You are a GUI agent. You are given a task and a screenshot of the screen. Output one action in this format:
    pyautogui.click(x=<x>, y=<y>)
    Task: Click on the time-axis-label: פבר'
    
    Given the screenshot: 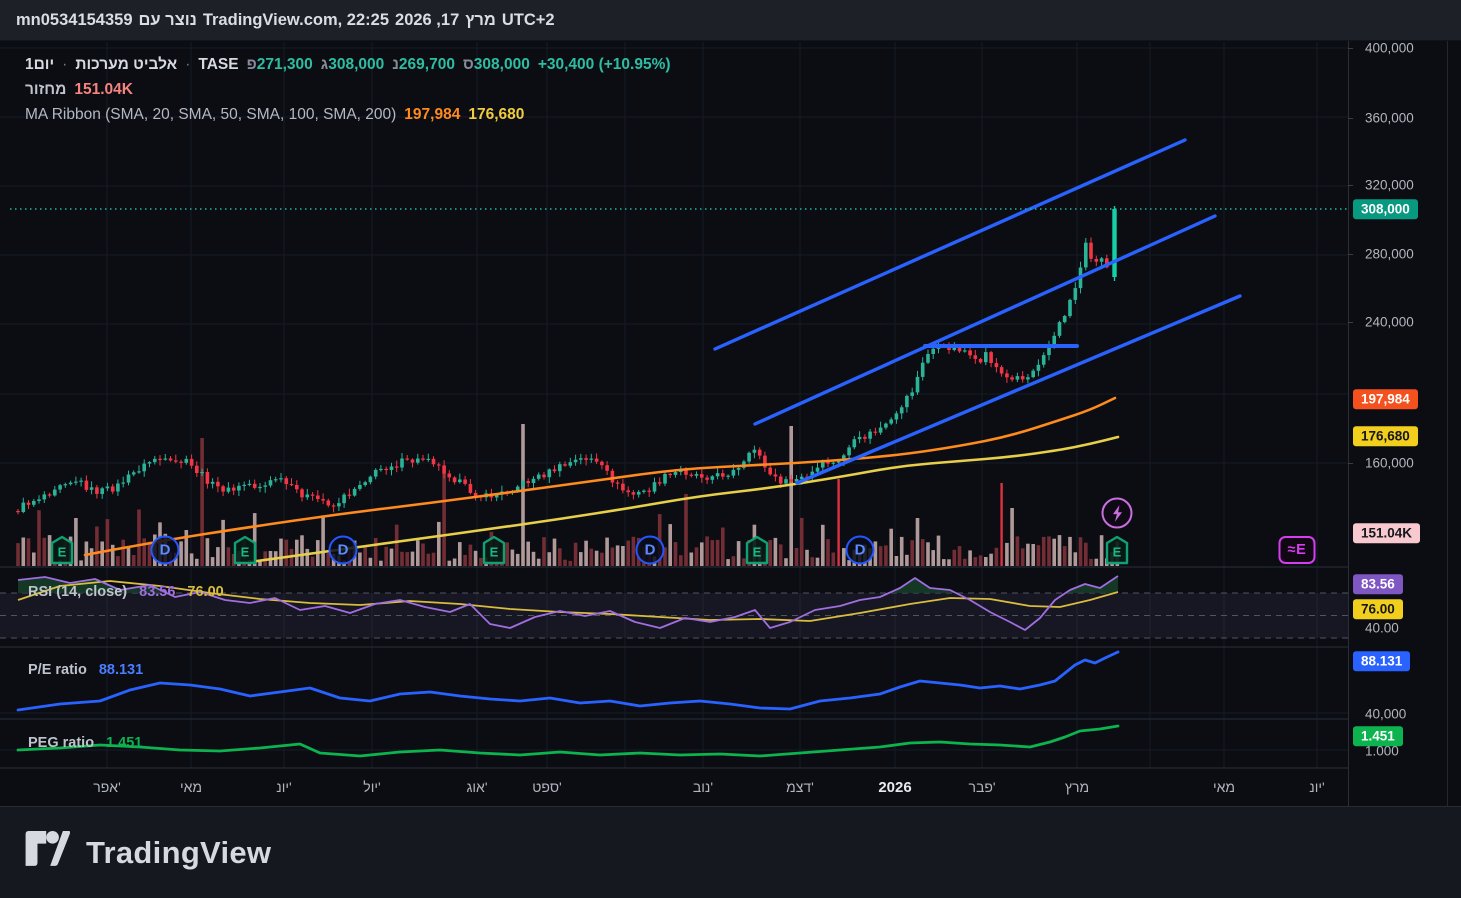 What is the action you would take?
    pyautogui.click(x=982, y=787)
    